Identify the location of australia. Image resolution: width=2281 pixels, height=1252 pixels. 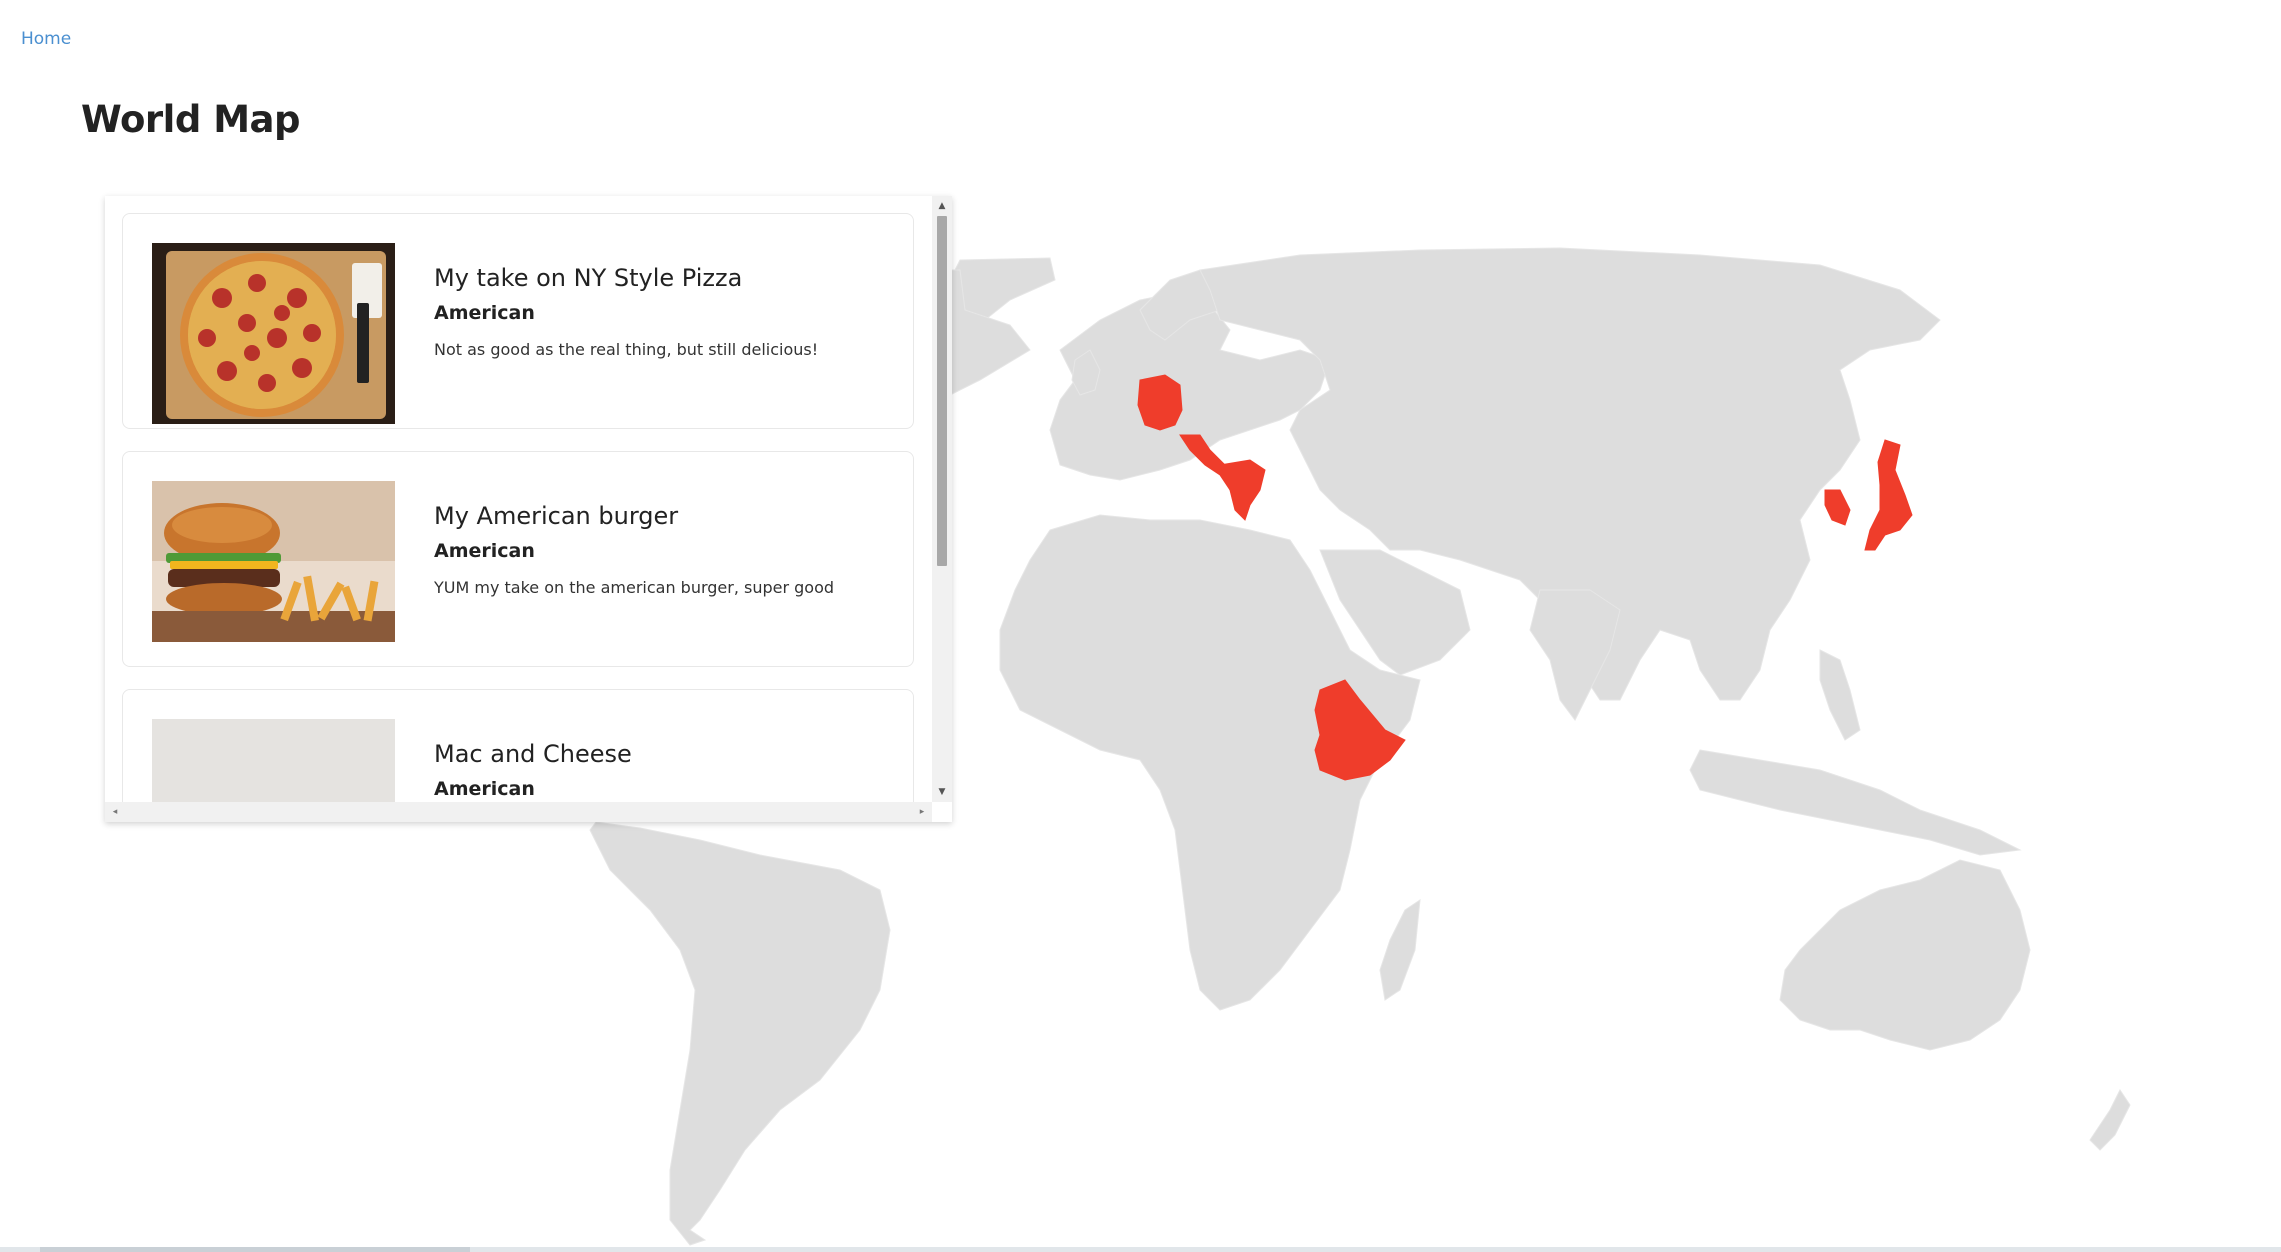
(1905, 955).